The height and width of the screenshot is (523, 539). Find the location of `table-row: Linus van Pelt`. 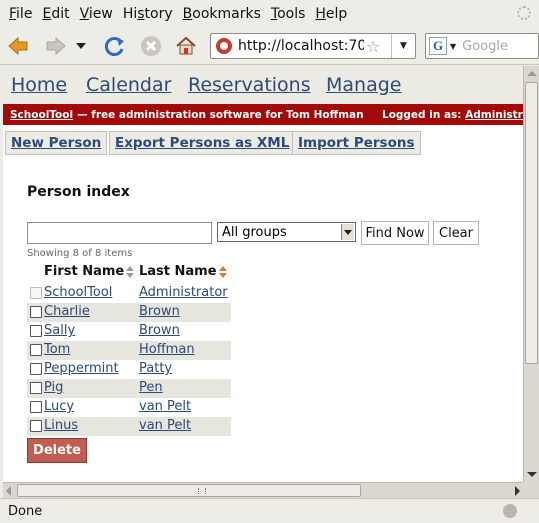

table-row: Linus van Pelt is located at coordinates (129, 426).